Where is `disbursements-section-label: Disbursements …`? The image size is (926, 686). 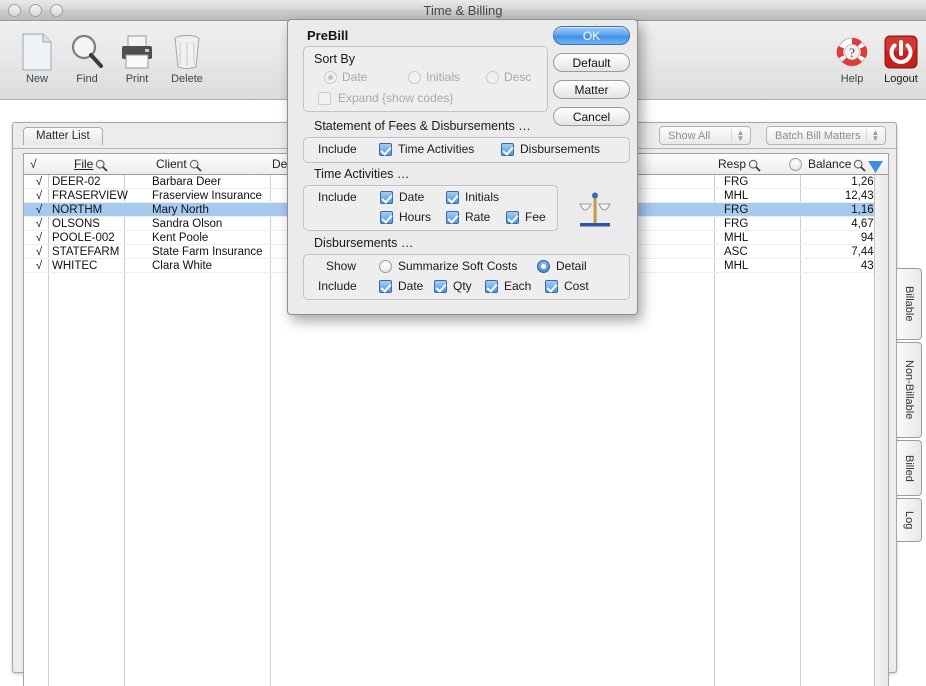 disbursements-section-label: Disbursements … is located at coordinates (364, 243).